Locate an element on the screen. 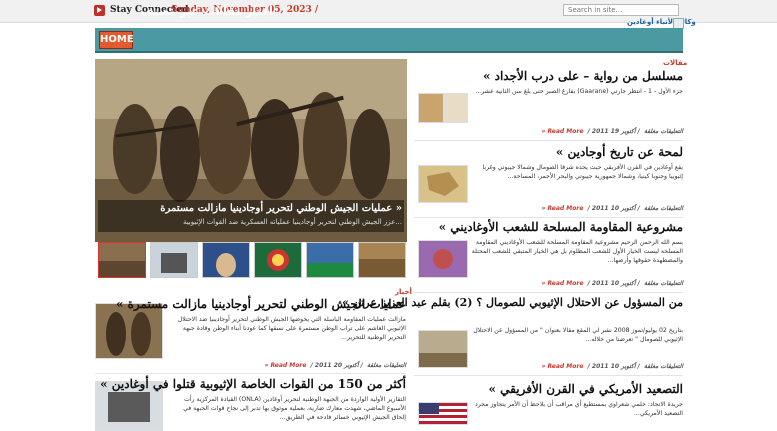 This screenshot has width=777, height=431. article-3-image is located at coordinates (443, 259).